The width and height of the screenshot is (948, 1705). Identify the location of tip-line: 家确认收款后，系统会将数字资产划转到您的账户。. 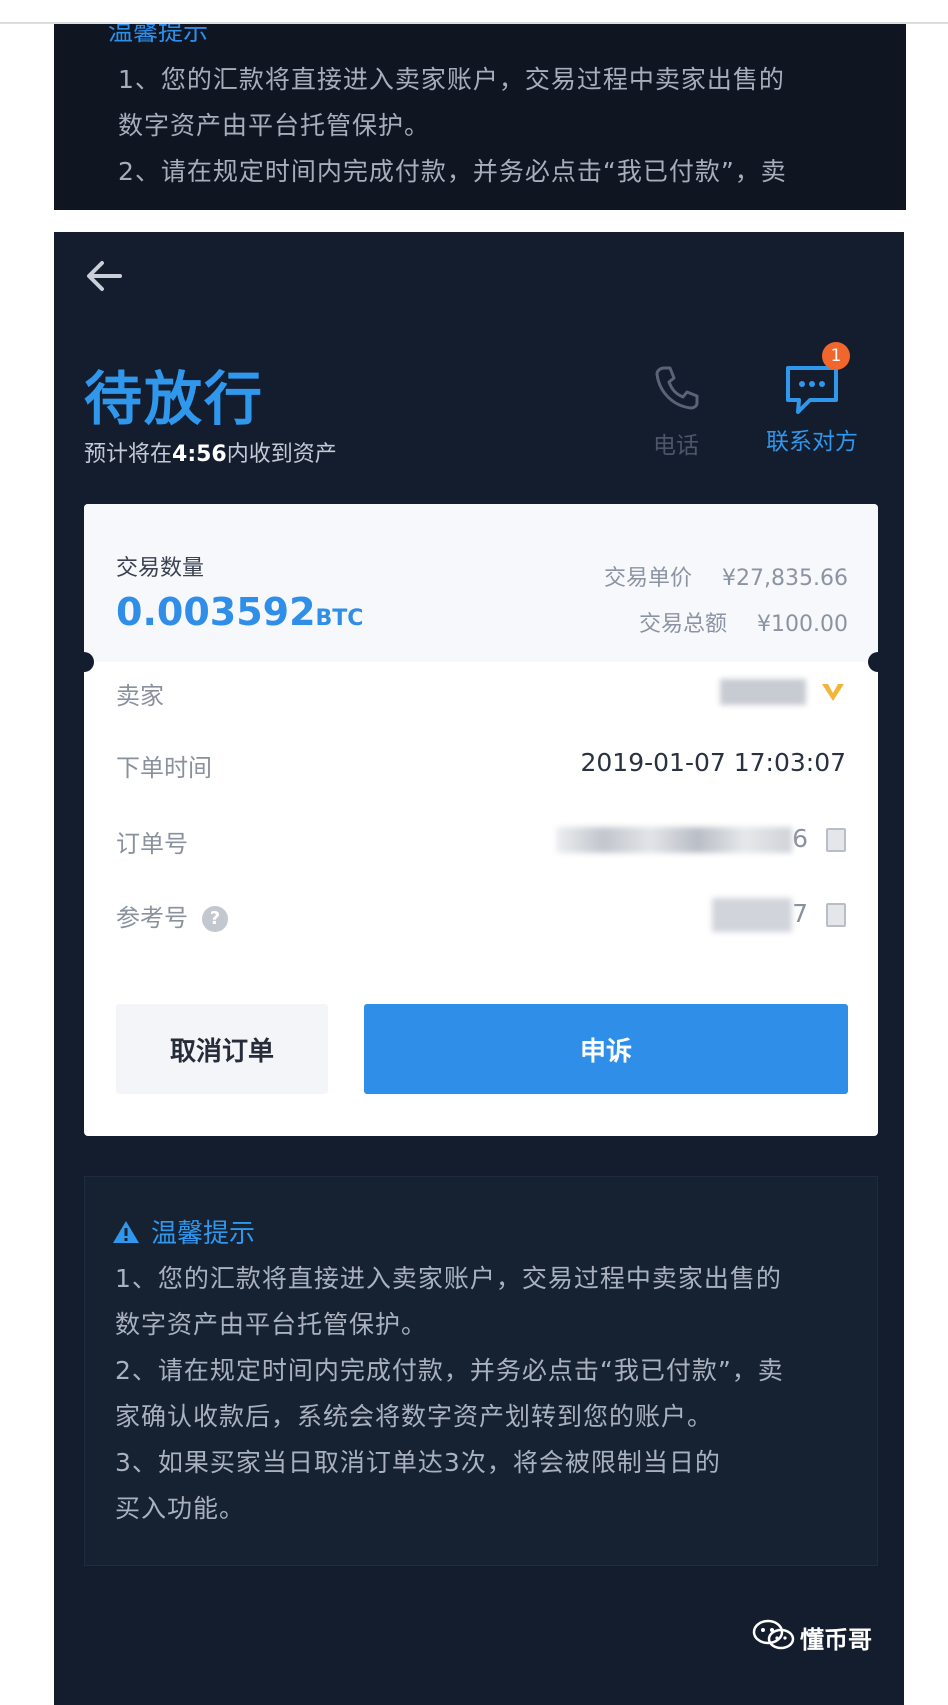
(414, 1416).